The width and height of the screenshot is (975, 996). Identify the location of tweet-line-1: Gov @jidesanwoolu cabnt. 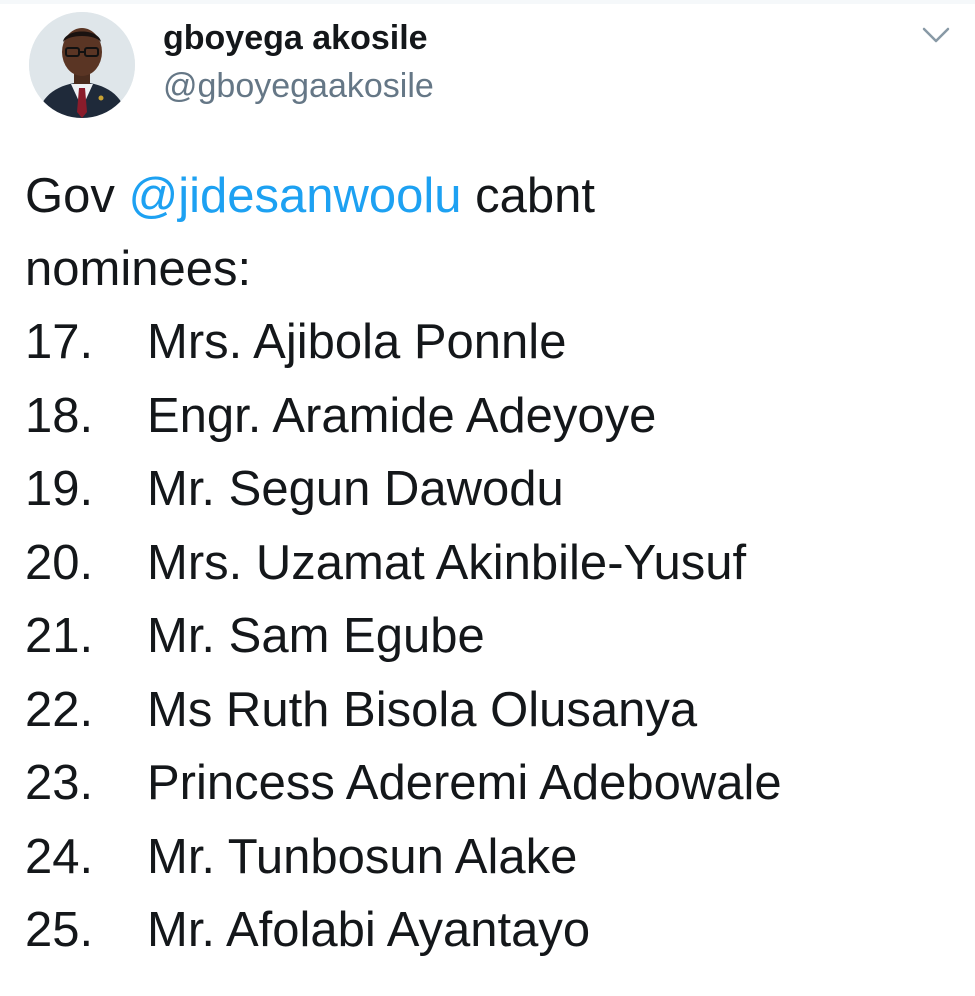
(495, 196).